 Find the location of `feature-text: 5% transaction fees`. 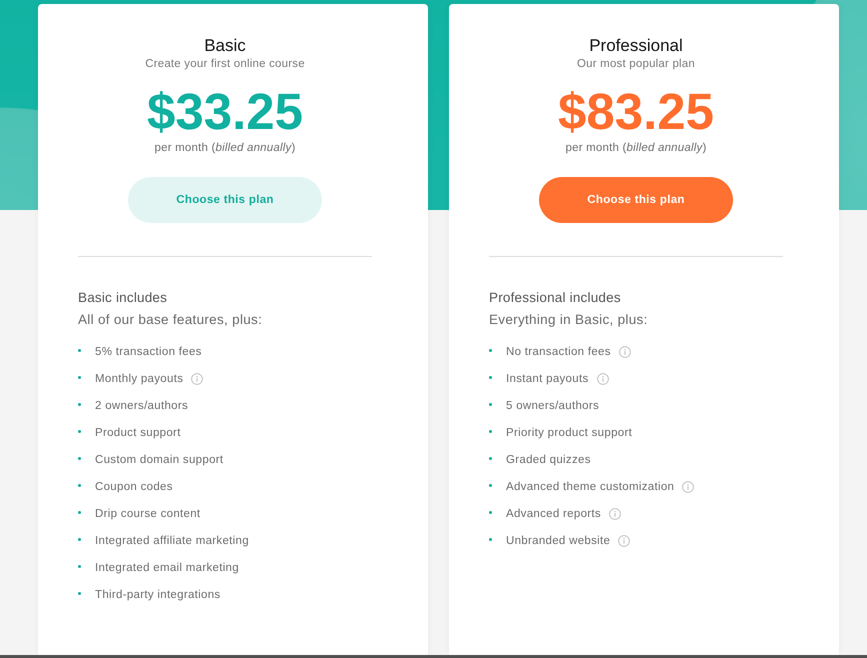

feature-text: 5% transaction fees is located at coordinates (148, 351).